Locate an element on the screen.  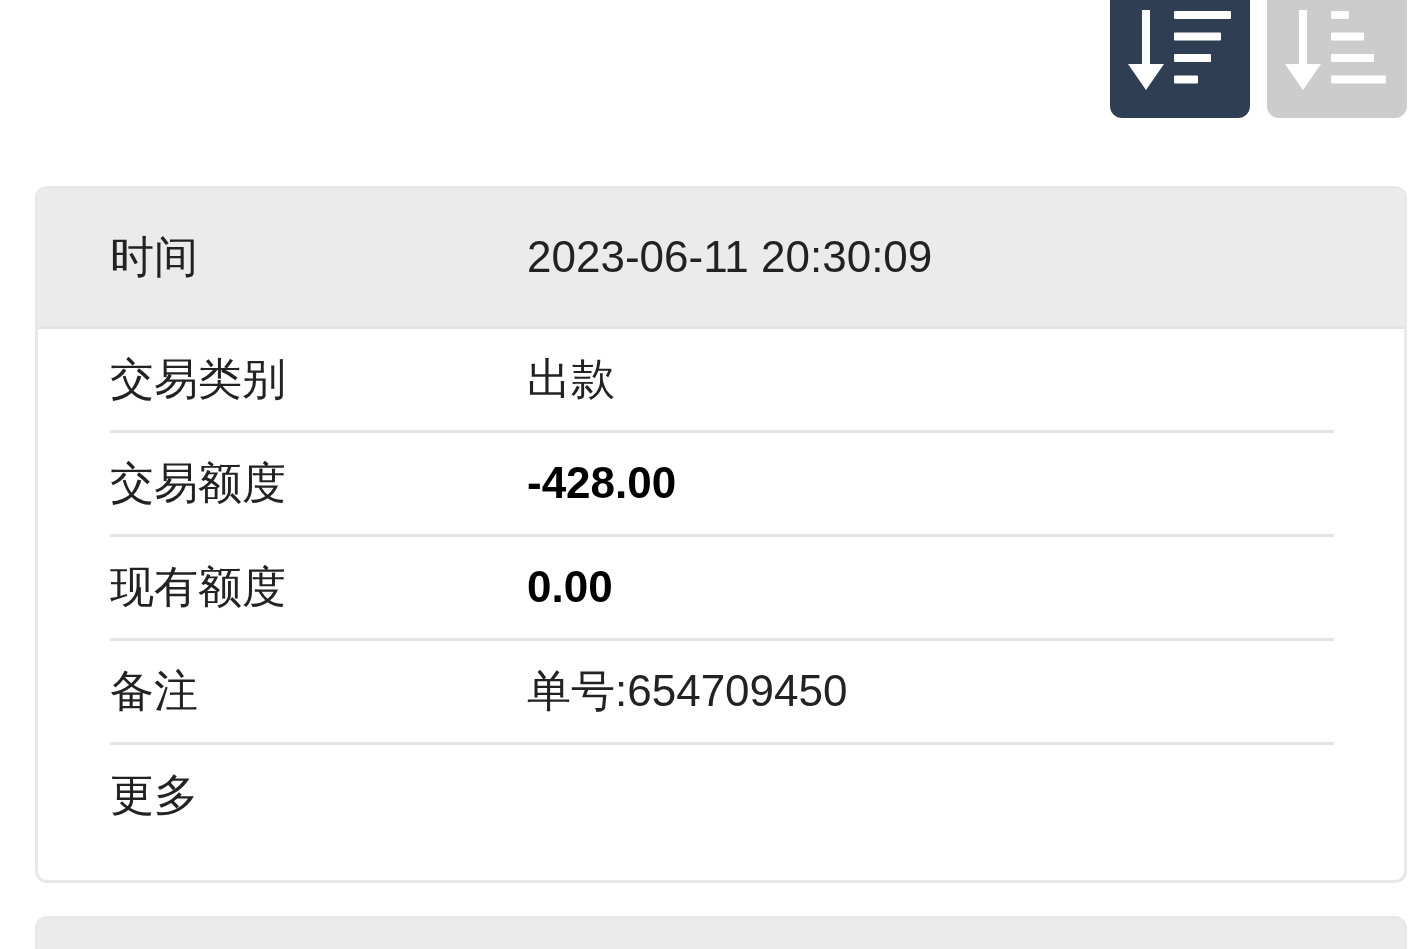
field-value: 出款 is located at coordinates (571, 379).